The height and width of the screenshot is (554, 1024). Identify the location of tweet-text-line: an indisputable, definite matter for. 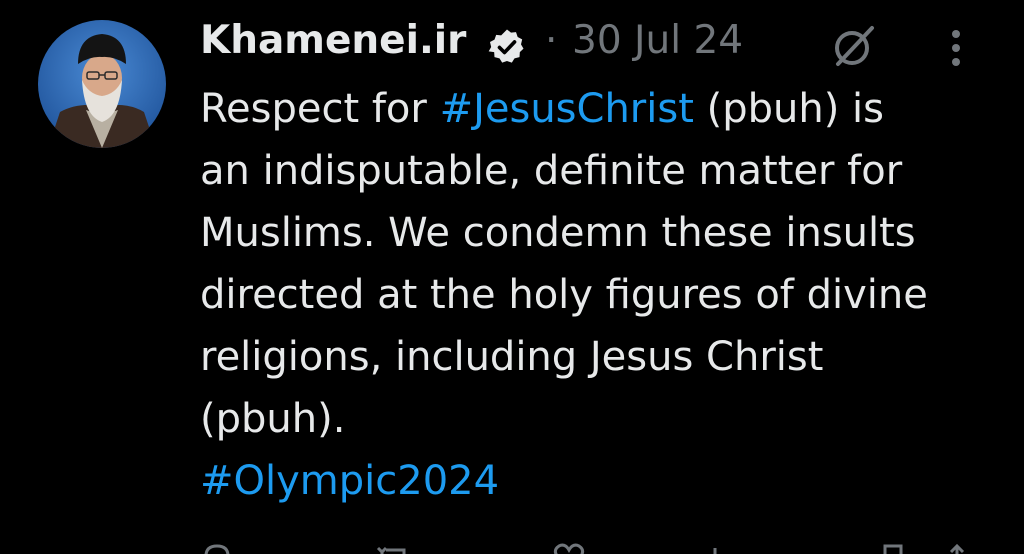
(551, 171).